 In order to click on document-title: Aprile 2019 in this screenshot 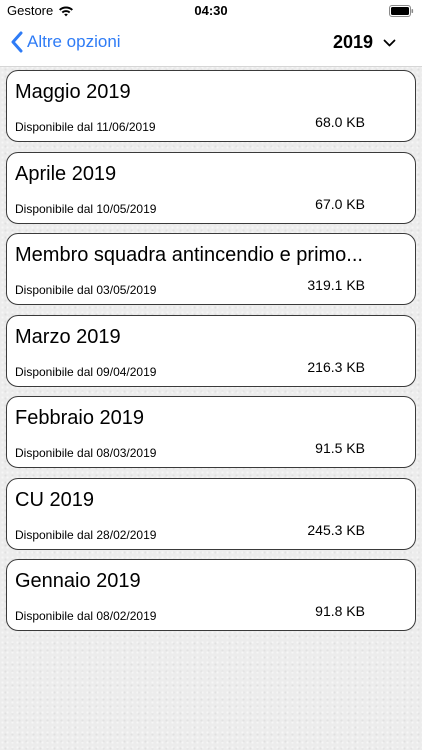, I will do `click(66, 173)`.